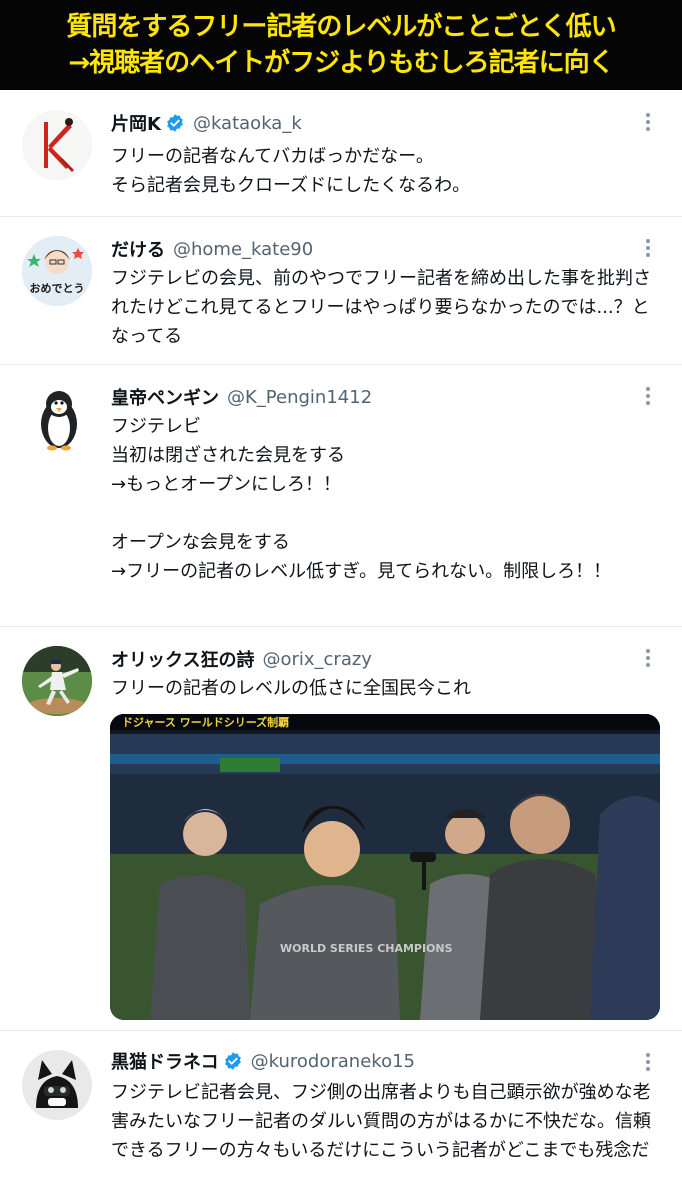  Describe the element at coordinates (366, 948) in the screenshot. I see `shirt-text: WORLD SERIES CHAMPIONS` at that location.